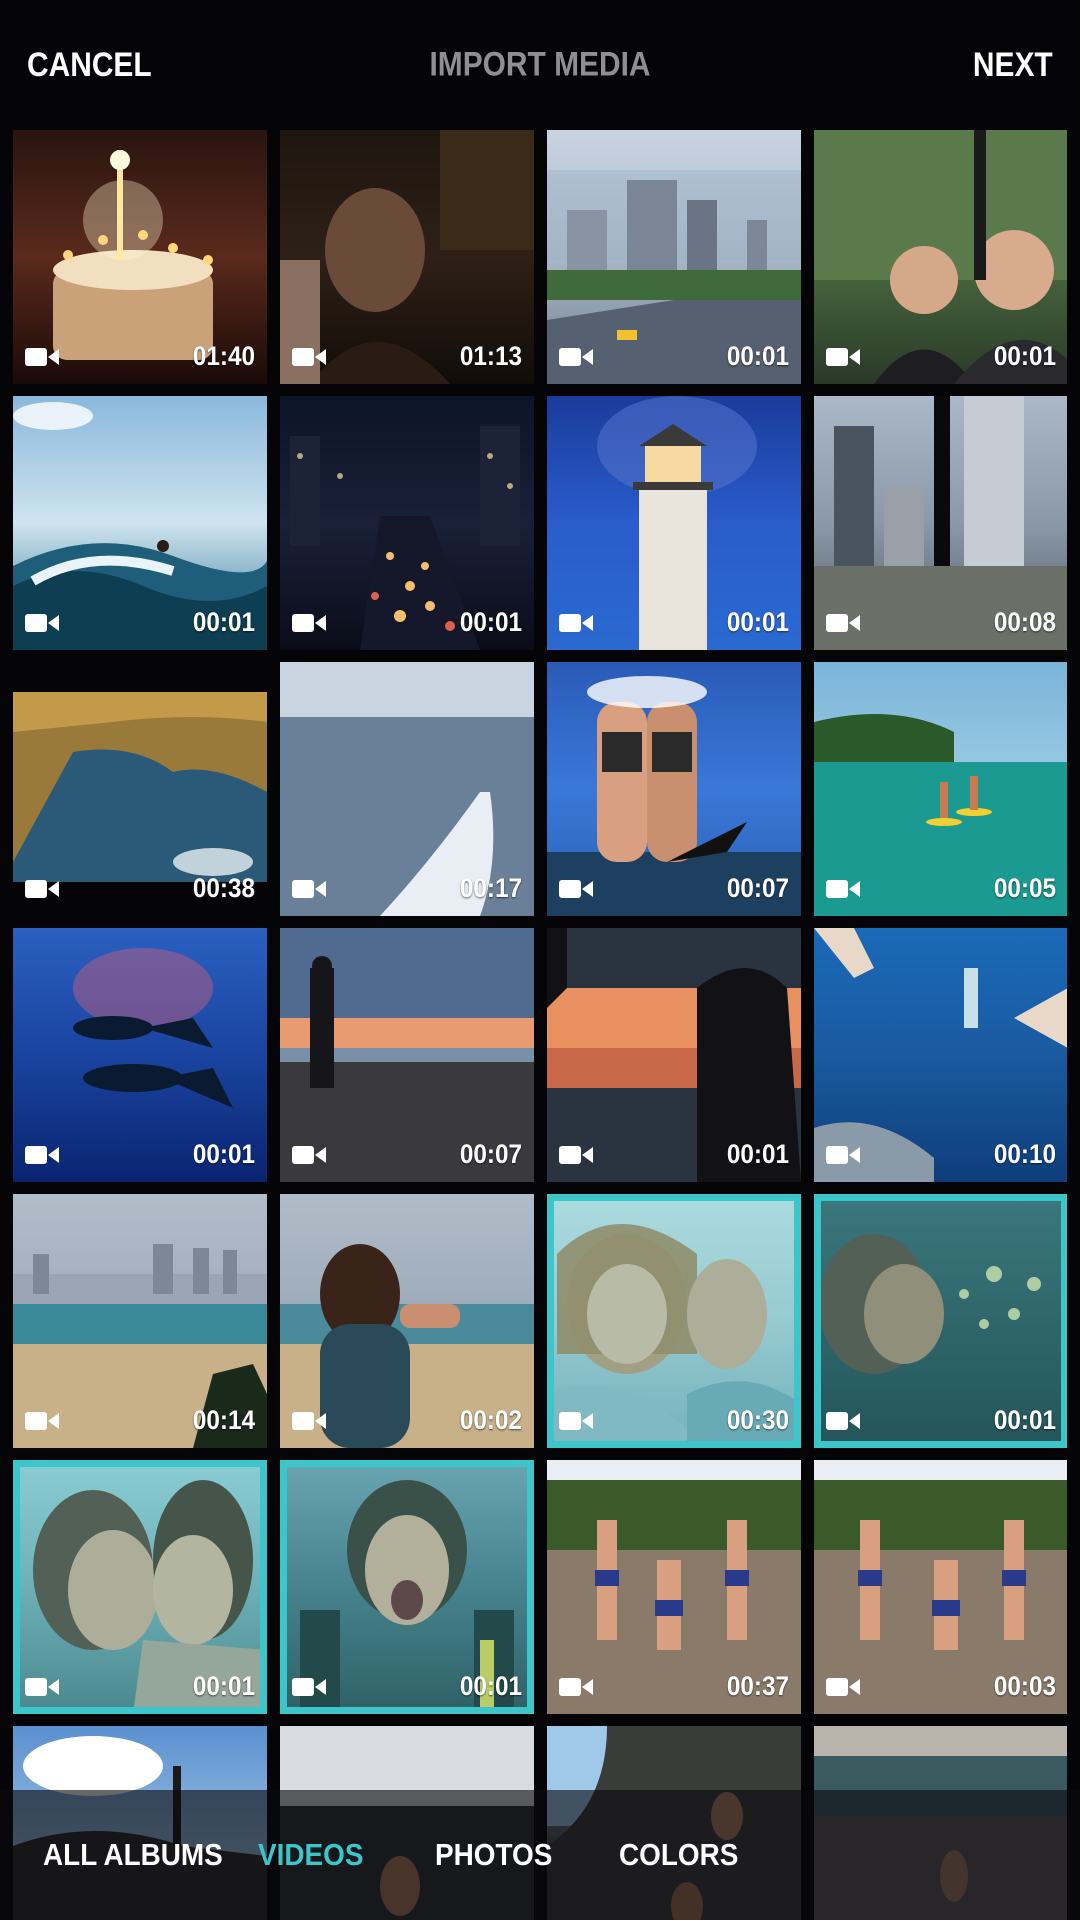 The image size is (1080, 1920). What do you see at coordinates (1024, 1154) in the screenshot?
I see `video-duration: 00:10` at bounding box center [1024, 1154].